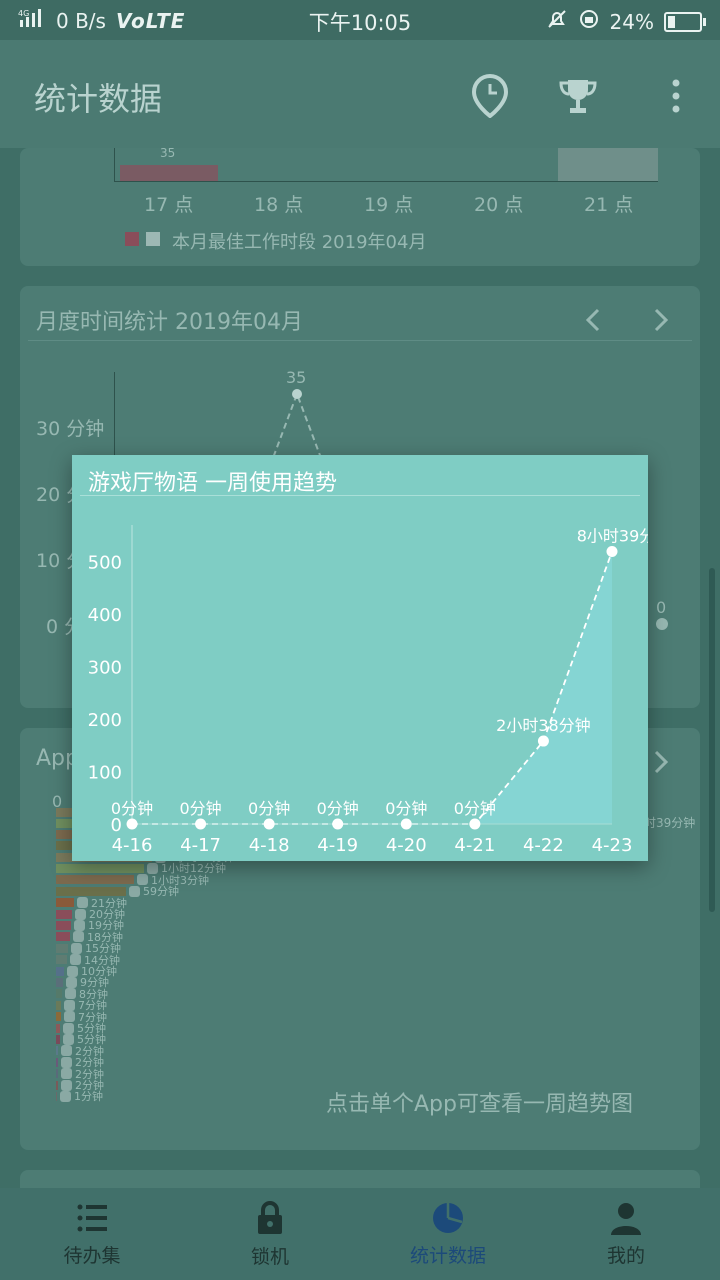  Describe the element at coordinates (132, 239) in the screenshot. I see `legend-swatch` at that location.